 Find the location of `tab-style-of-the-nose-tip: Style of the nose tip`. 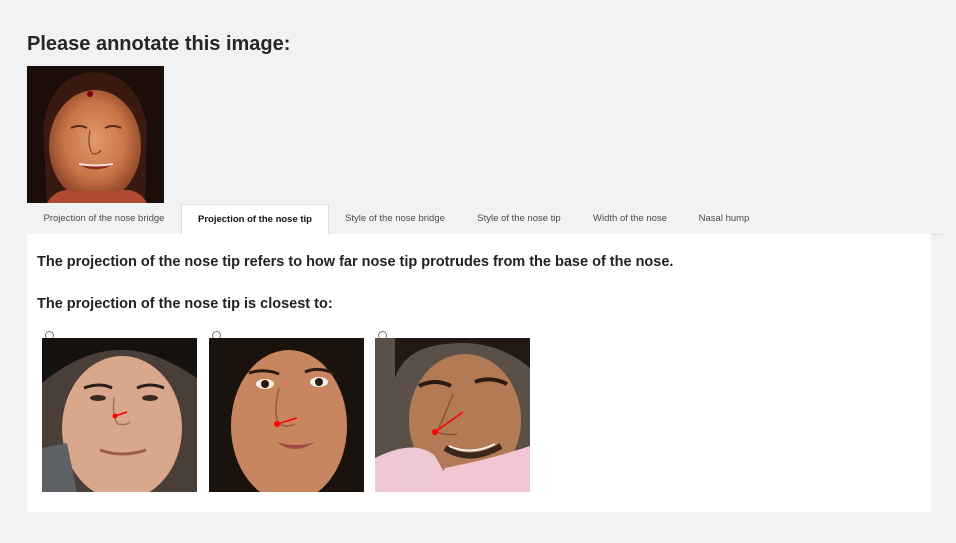

tab-style-of-the-nose-tip: Style of the nose tip is located at coordinates (519, 218).